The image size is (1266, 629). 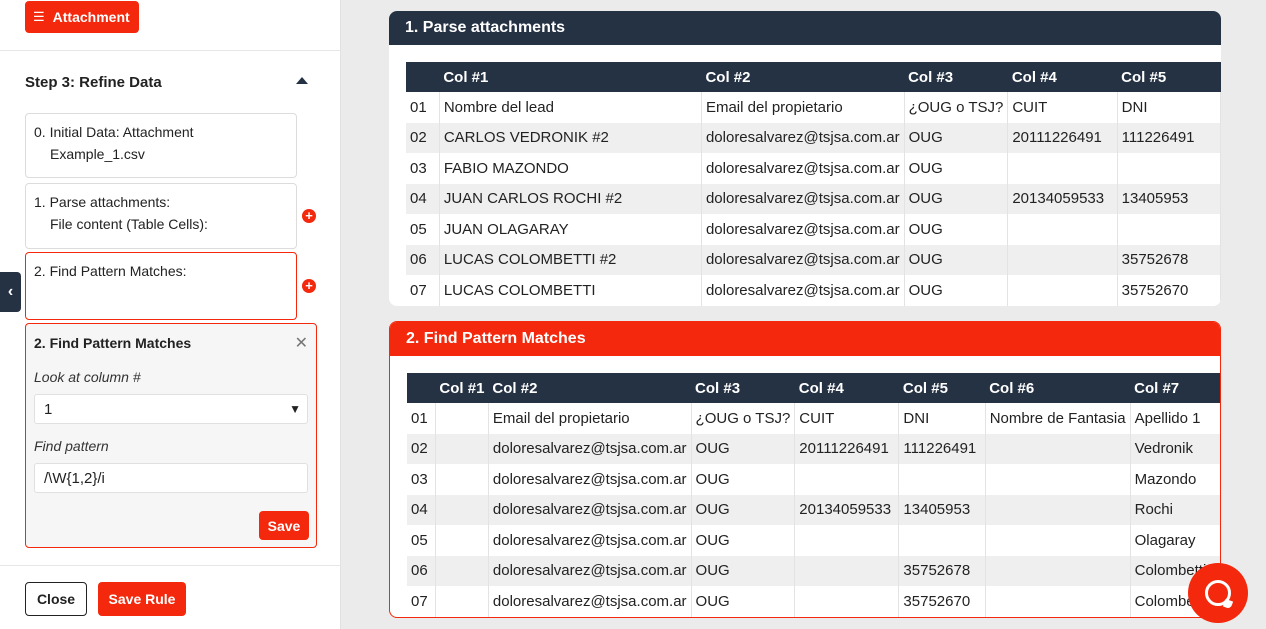 I want to click on column-select-value: 1, so click(x=48, y=409).